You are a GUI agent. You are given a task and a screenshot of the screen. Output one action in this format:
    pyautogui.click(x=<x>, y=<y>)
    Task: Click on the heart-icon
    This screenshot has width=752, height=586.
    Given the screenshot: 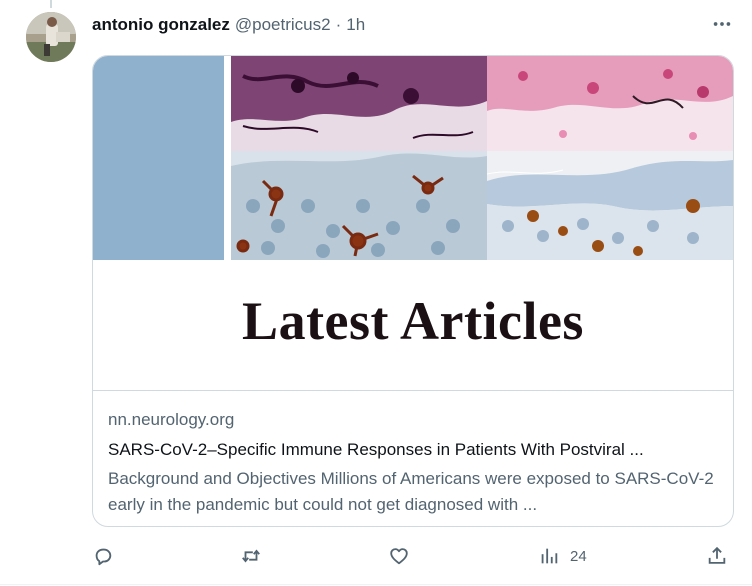 What is the action you would take?
    pyautogui.click(x=399, y=556)
    